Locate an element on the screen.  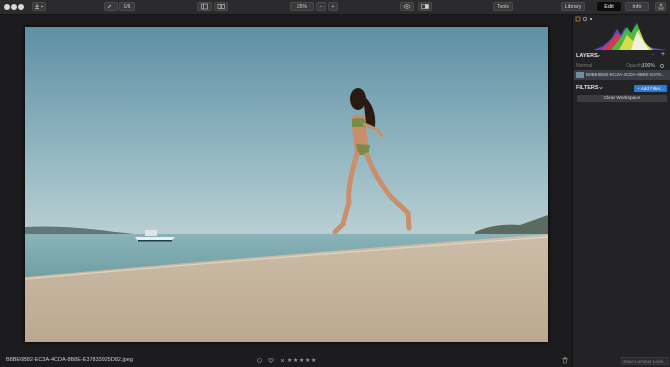
rating-star-2: ★ is located at coordinates (295, 360).